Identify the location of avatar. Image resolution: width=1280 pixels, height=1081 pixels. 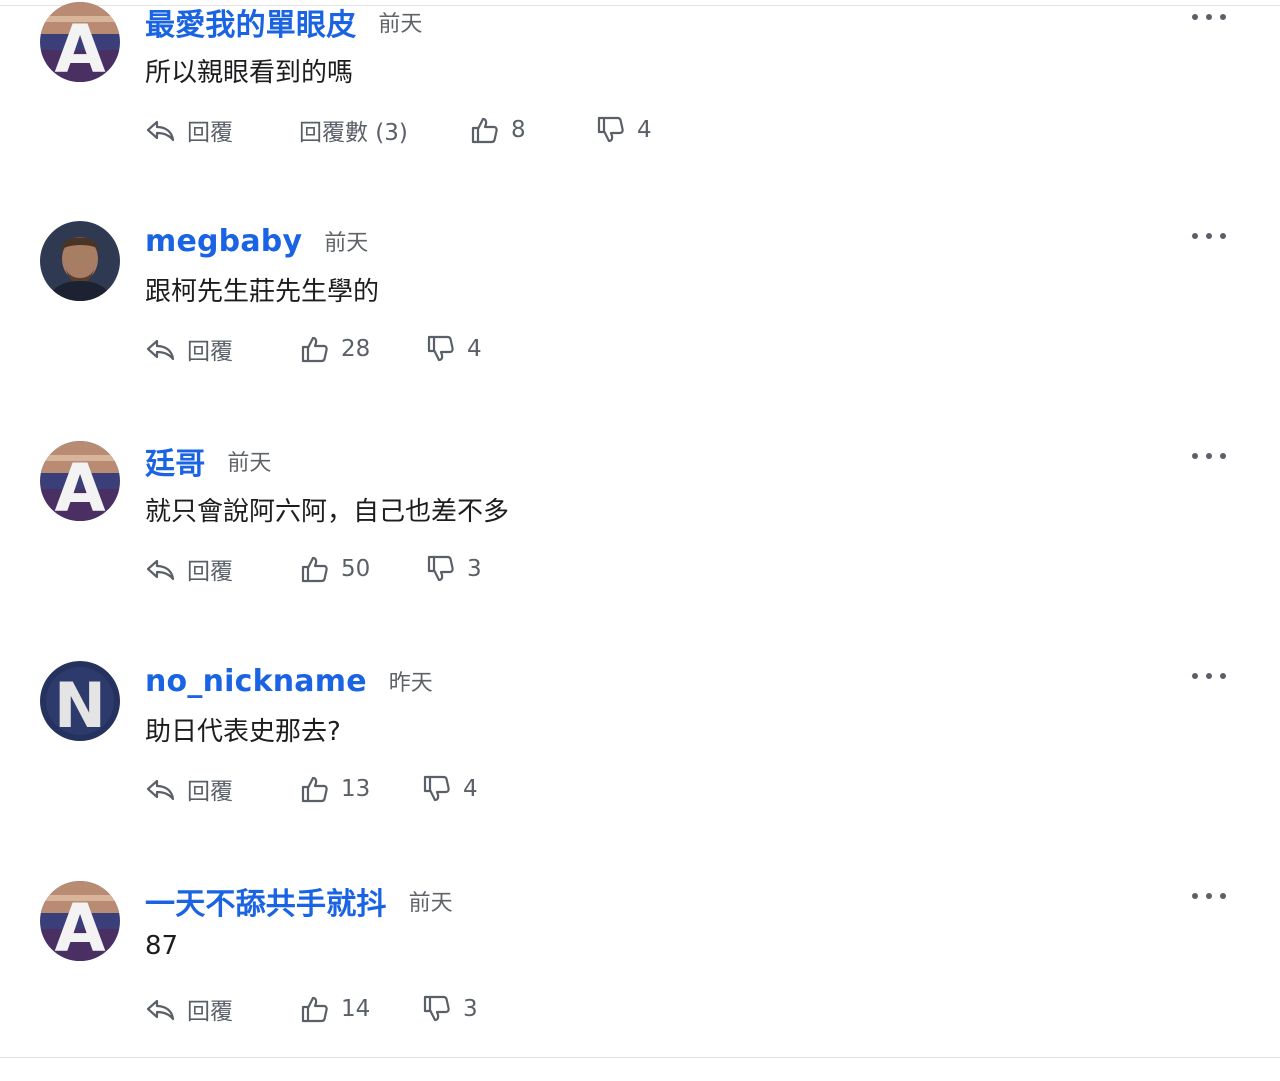
(80, 261).